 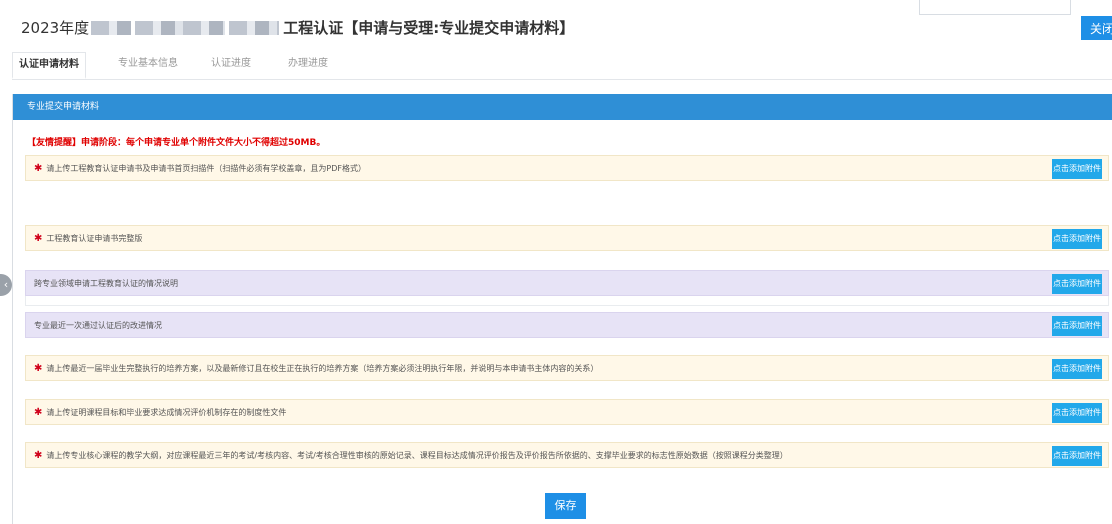 What do you see at coordinates (567, 325) in the screenshot?
I see `material-row: 专业最近一次通过认证后的改进情况 点击添加附件` at bounding box center [567, 325].